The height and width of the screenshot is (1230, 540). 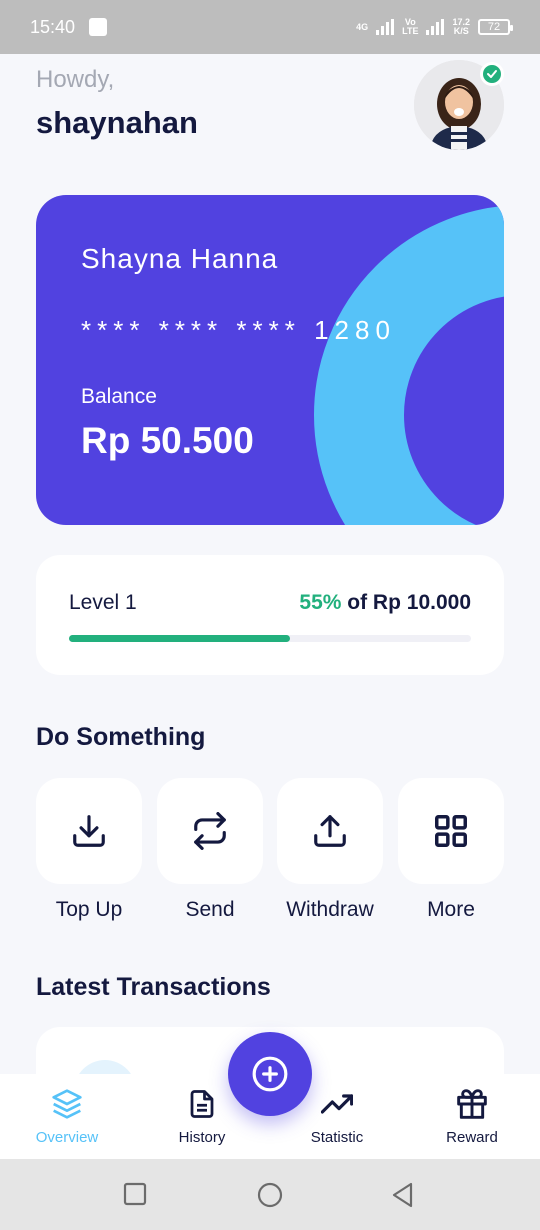 What do you see at coordinates (337, 1104) in the screenshot?
I see `trending-up-icon` at bounding box center [337, 1104].